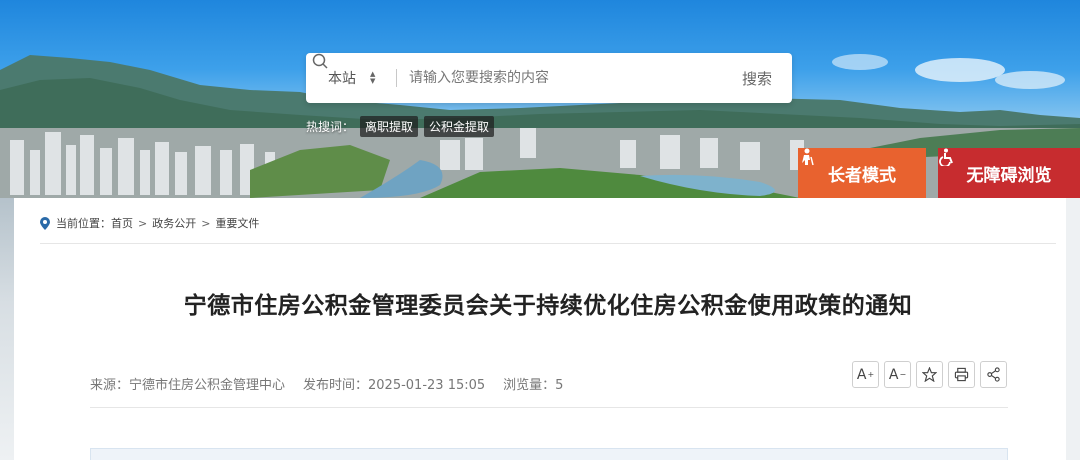  What do you see at coordinates (946, 157) in the screenshot?
I see `wheelchair-icon` at bounding box center [946, 157].